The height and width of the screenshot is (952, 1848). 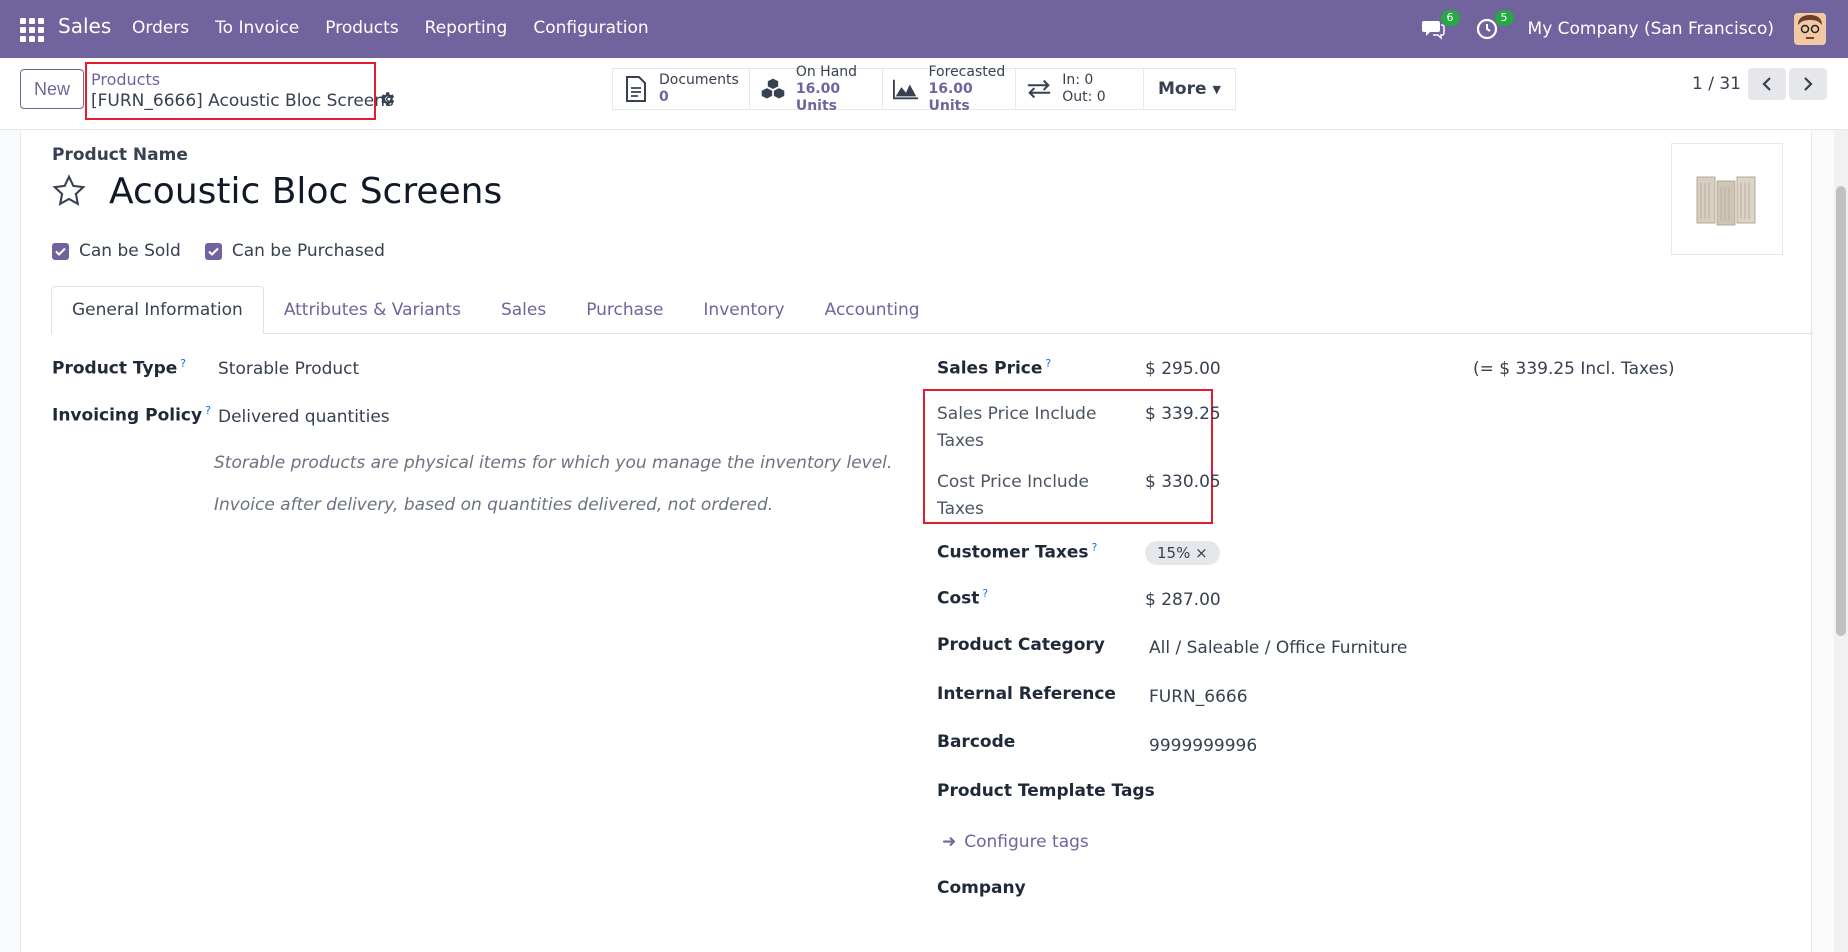 What do you see at coordinates (872, 310) in the screenshot?
I see `tab-accounting: Accounting` at bounding box center [872, 310].